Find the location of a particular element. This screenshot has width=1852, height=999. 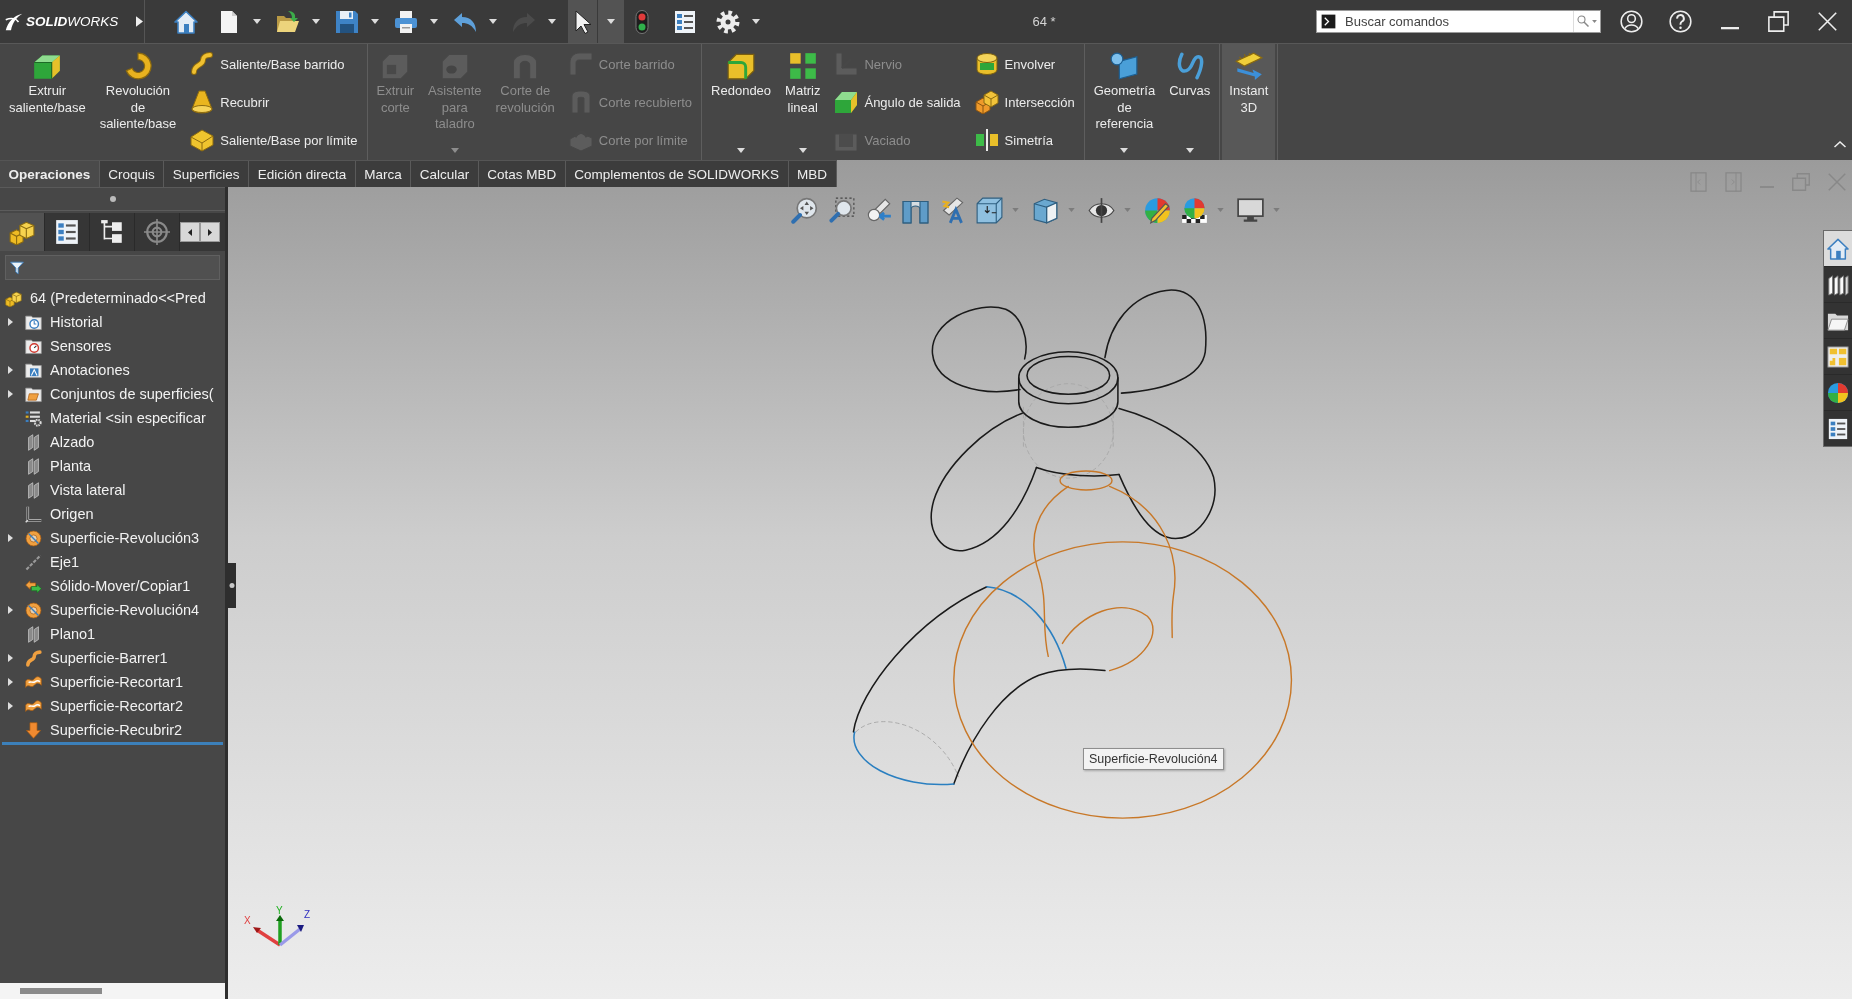

scroll-left-button is located at coordinates (190, 232).